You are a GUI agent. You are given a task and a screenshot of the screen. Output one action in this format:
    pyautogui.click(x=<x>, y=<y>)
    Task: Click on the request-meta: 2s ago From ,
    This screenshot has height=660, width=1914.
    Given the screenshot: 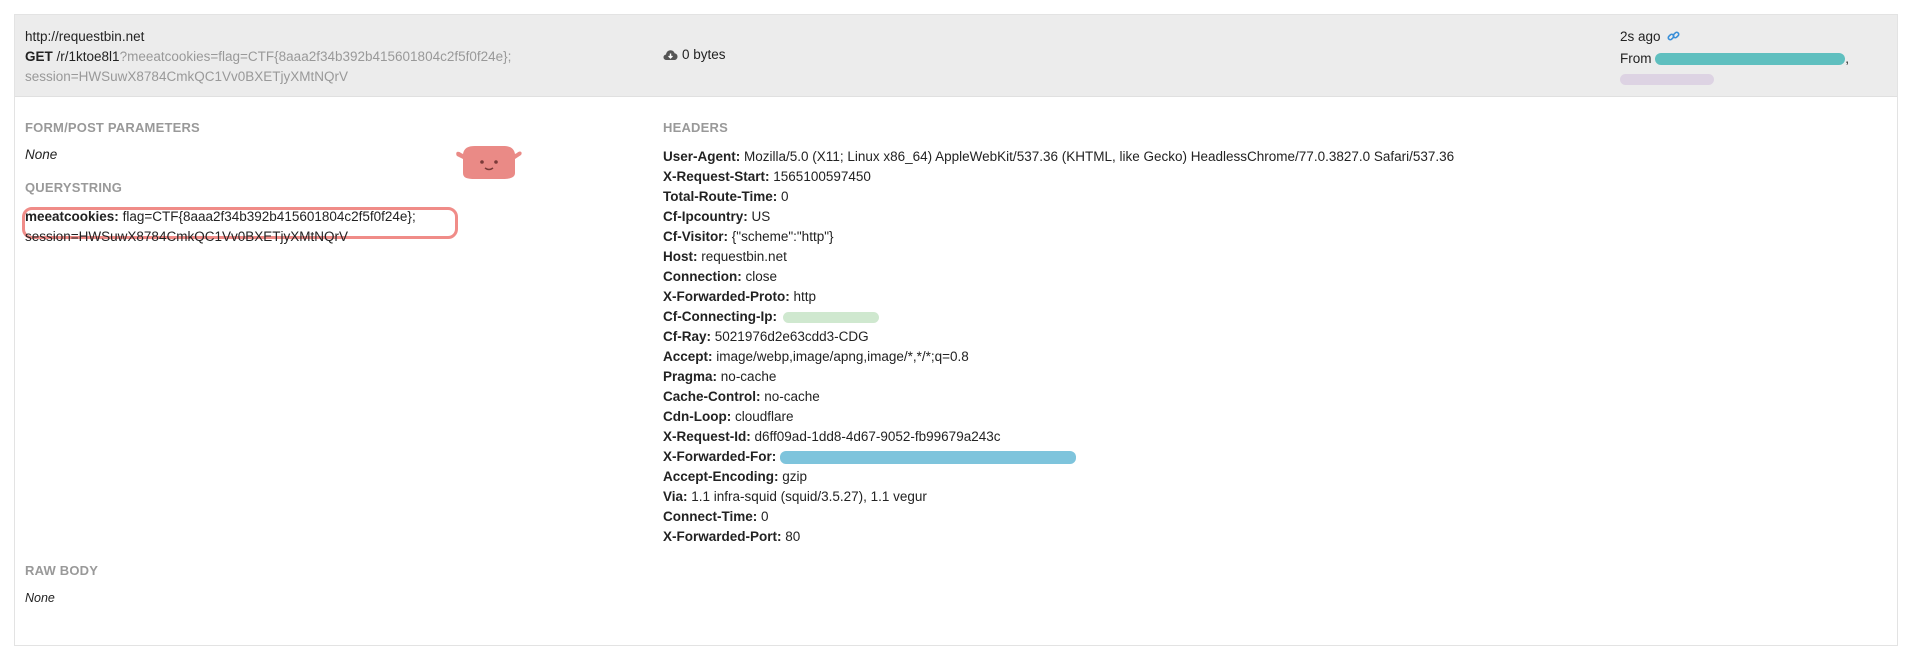 What is the action you would take?
    pyautogui.click(x=1750, y=58)
    